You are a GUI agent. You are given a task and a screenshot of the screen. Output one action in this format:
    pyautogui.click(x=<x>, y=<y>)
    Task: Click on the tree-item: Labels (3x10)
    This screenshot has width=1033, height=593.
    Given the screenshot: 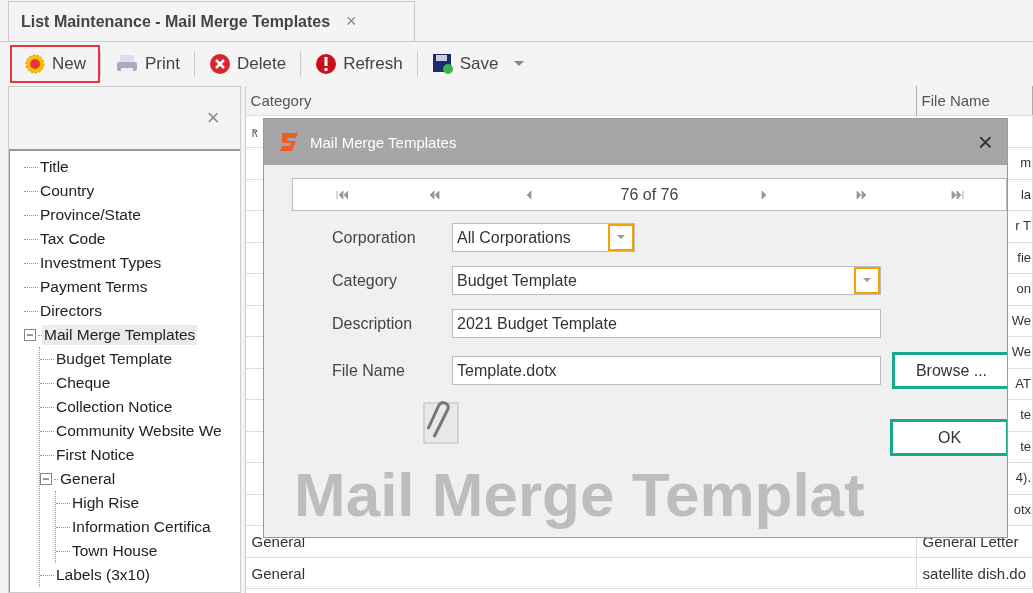 What is the action you would take?
    pyautogui.click(x=103, y=575)
    